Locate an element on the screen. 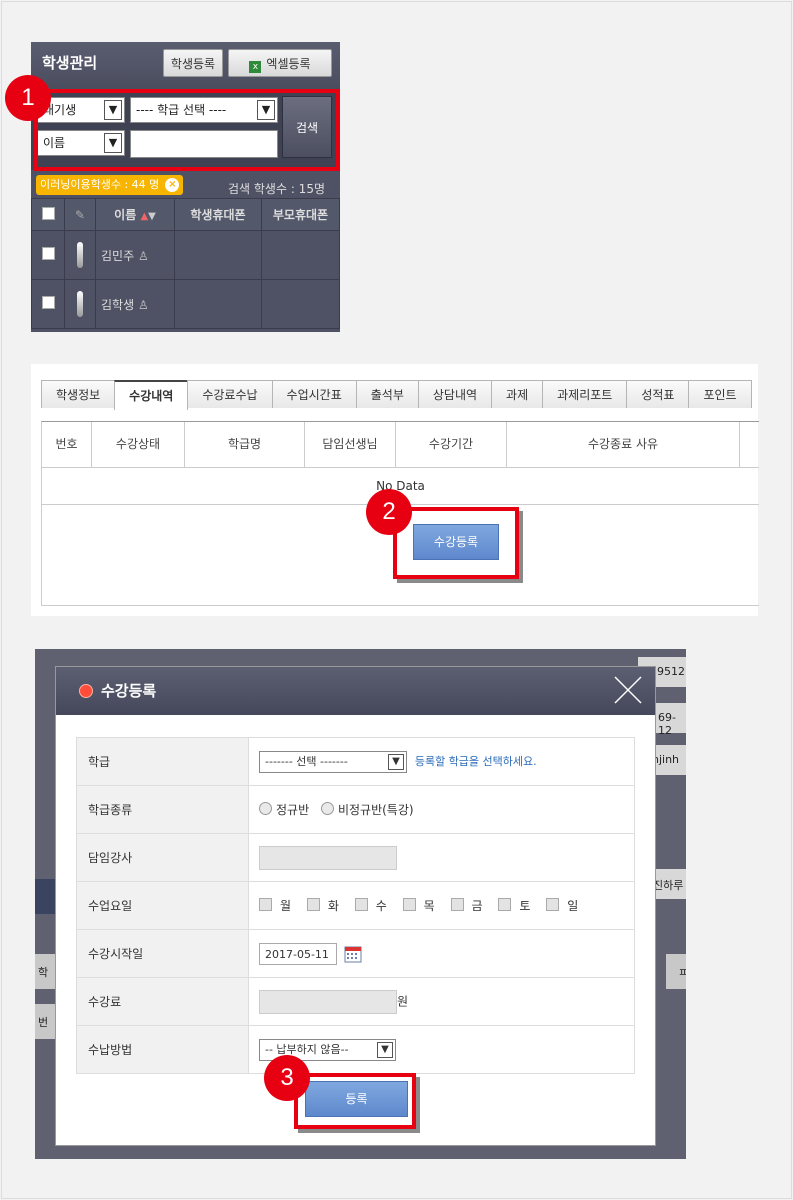 The width and height of the screenshot is (793, 1200). regular-radio is located at coordinates (265, 808).